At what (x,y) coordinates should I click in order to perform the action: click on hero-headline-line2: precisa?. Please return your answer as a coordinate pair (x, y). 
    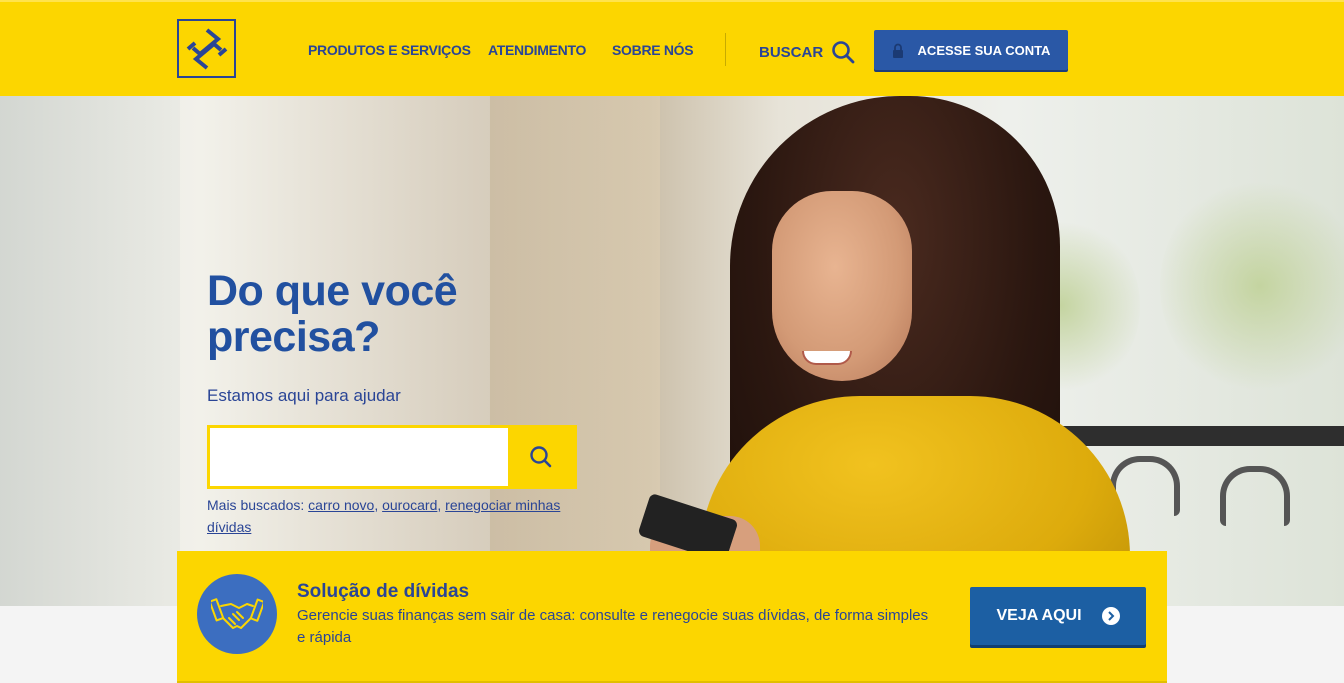
    Looking at the image, I should click on (293, 337).